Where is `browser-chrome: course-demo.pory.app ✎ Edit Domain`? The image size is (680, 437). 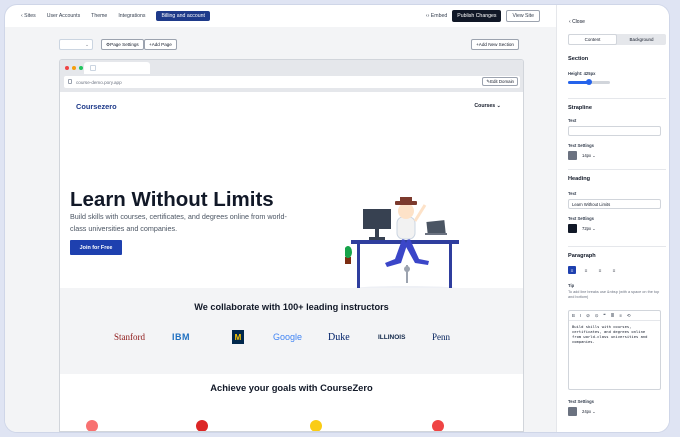 browser-chrome: course-demo.pory.app ✎ Edit Domain is located at coordinates (291, 76).